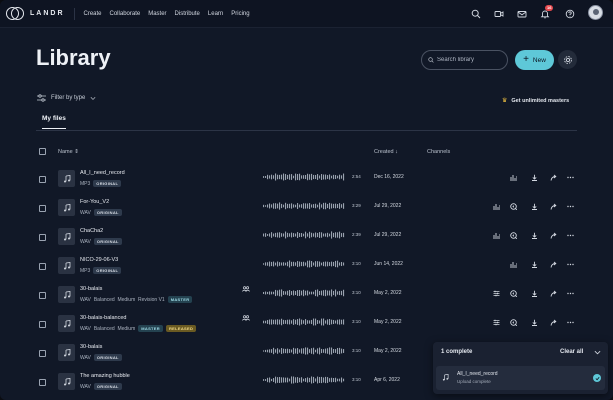  What do you see at coordinates (94, 202) in the screenshot?
I see `file-title: For-You_V2` at bounding box center [94, 202].